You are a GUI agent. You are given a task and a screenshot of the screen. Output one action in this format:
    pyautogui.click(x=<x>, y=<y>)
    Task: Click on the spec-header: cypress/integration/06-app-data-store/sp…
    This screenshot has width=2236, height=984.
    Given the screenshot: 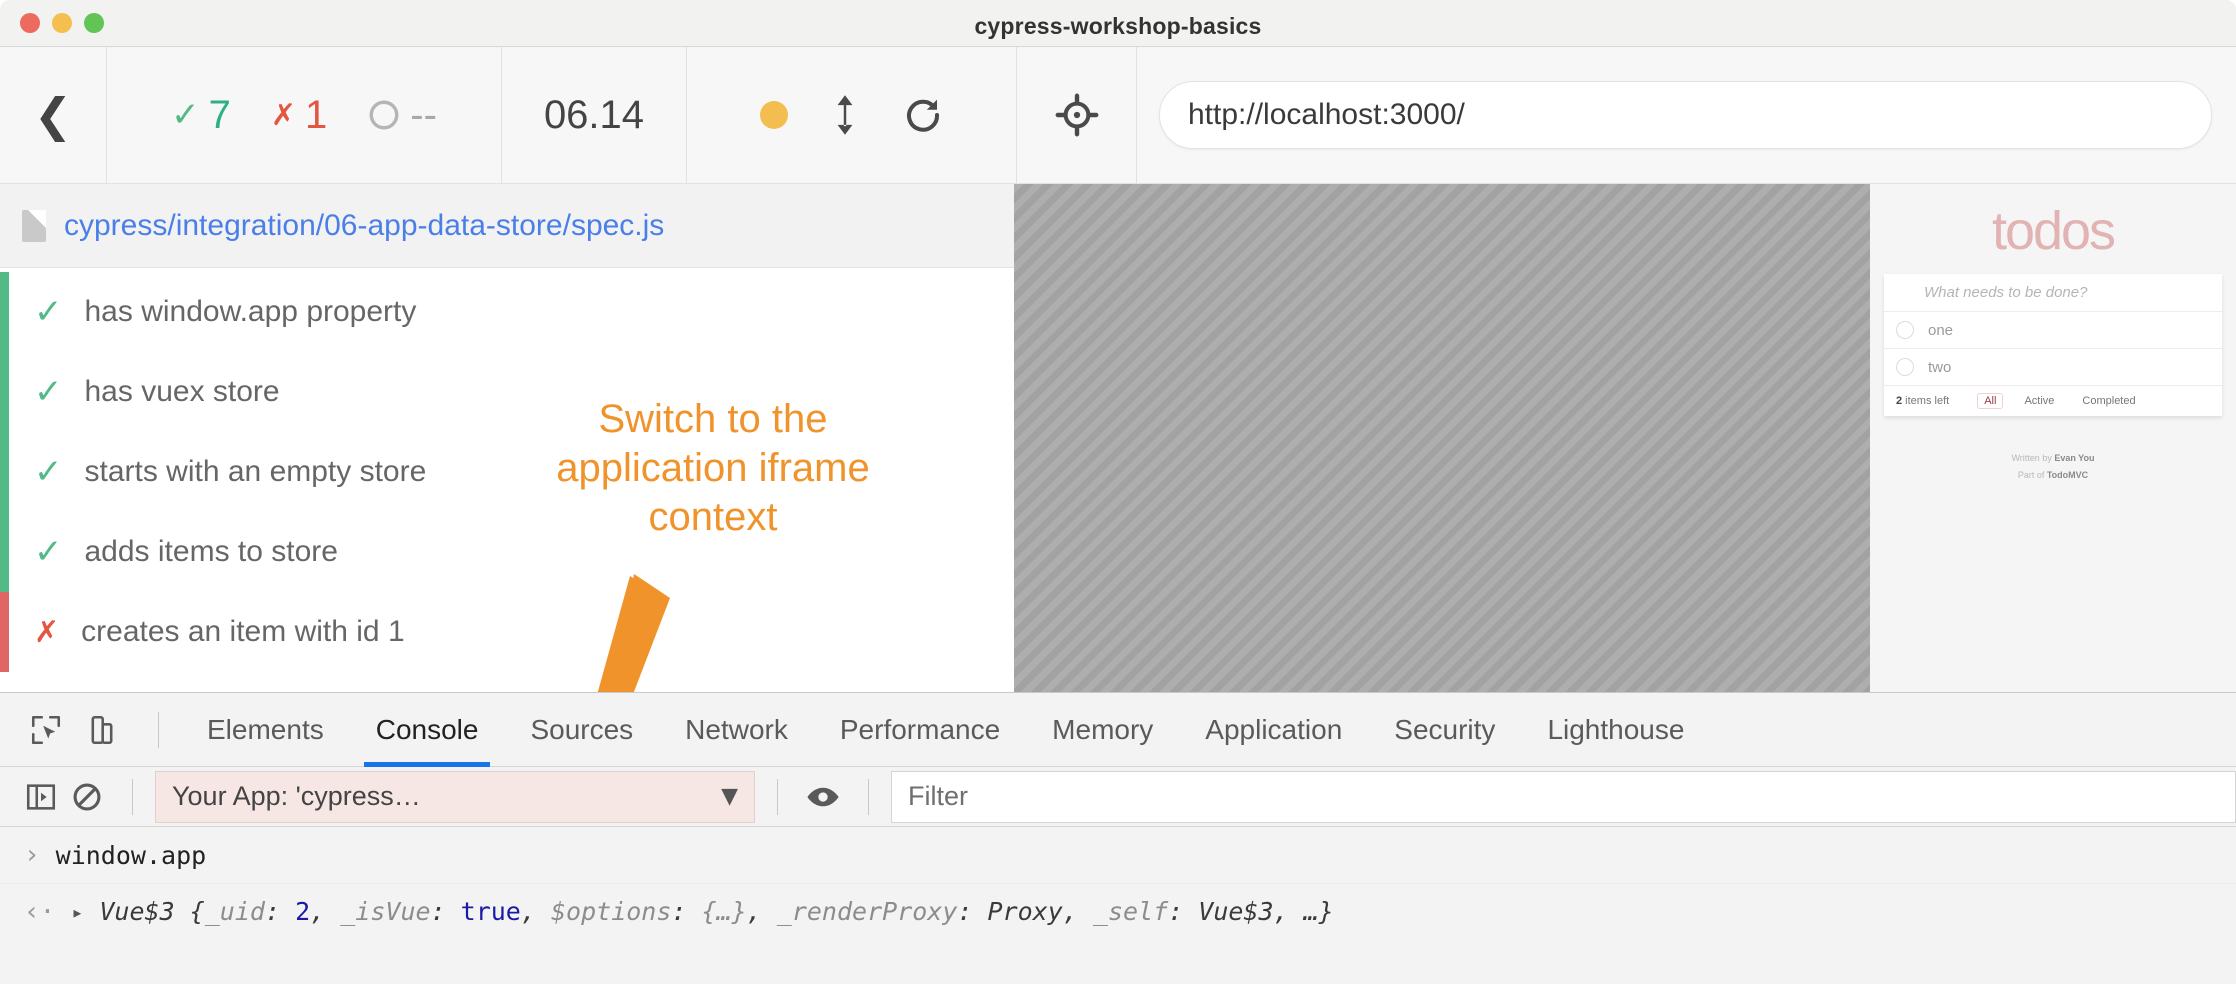 What is the action you would take?
    pyautogui.click(x=507, y=226)
    